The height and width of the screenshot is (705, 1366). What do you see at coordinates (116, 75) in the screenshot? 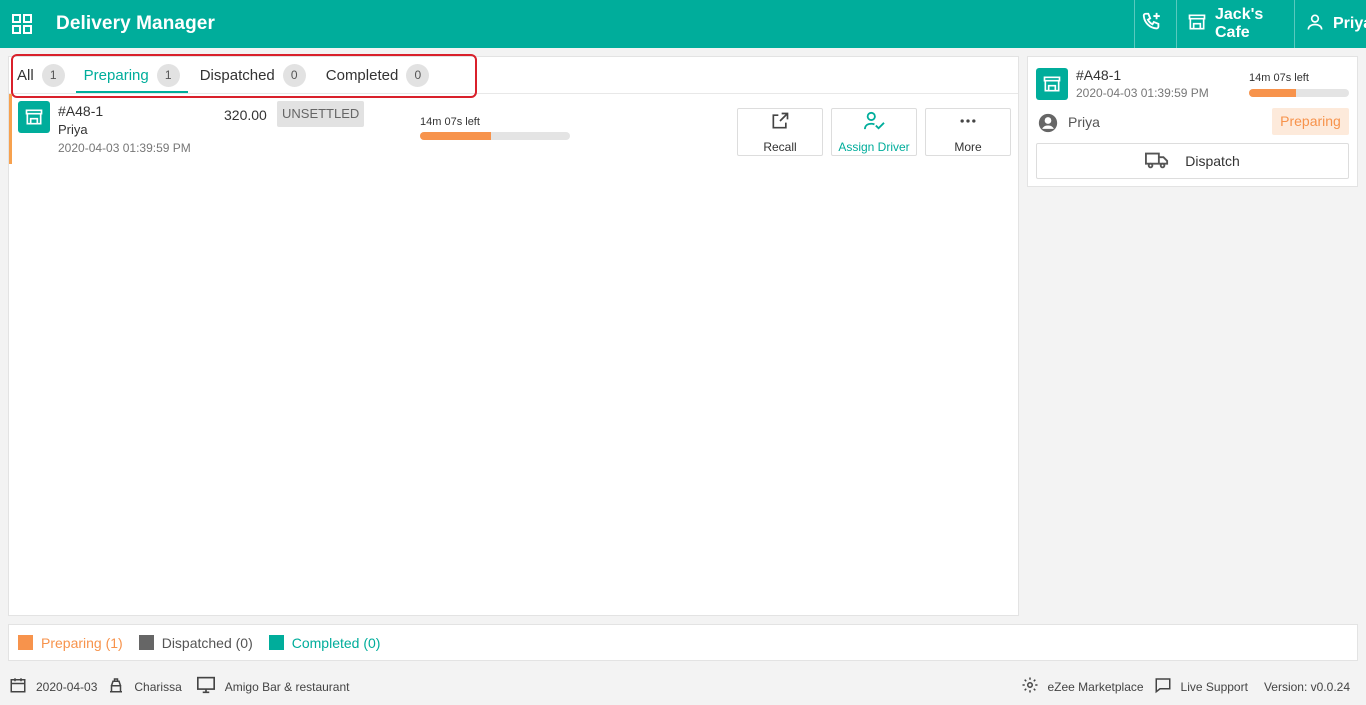
I see `tab-label: Preparing` at bounding box center [116, 75].